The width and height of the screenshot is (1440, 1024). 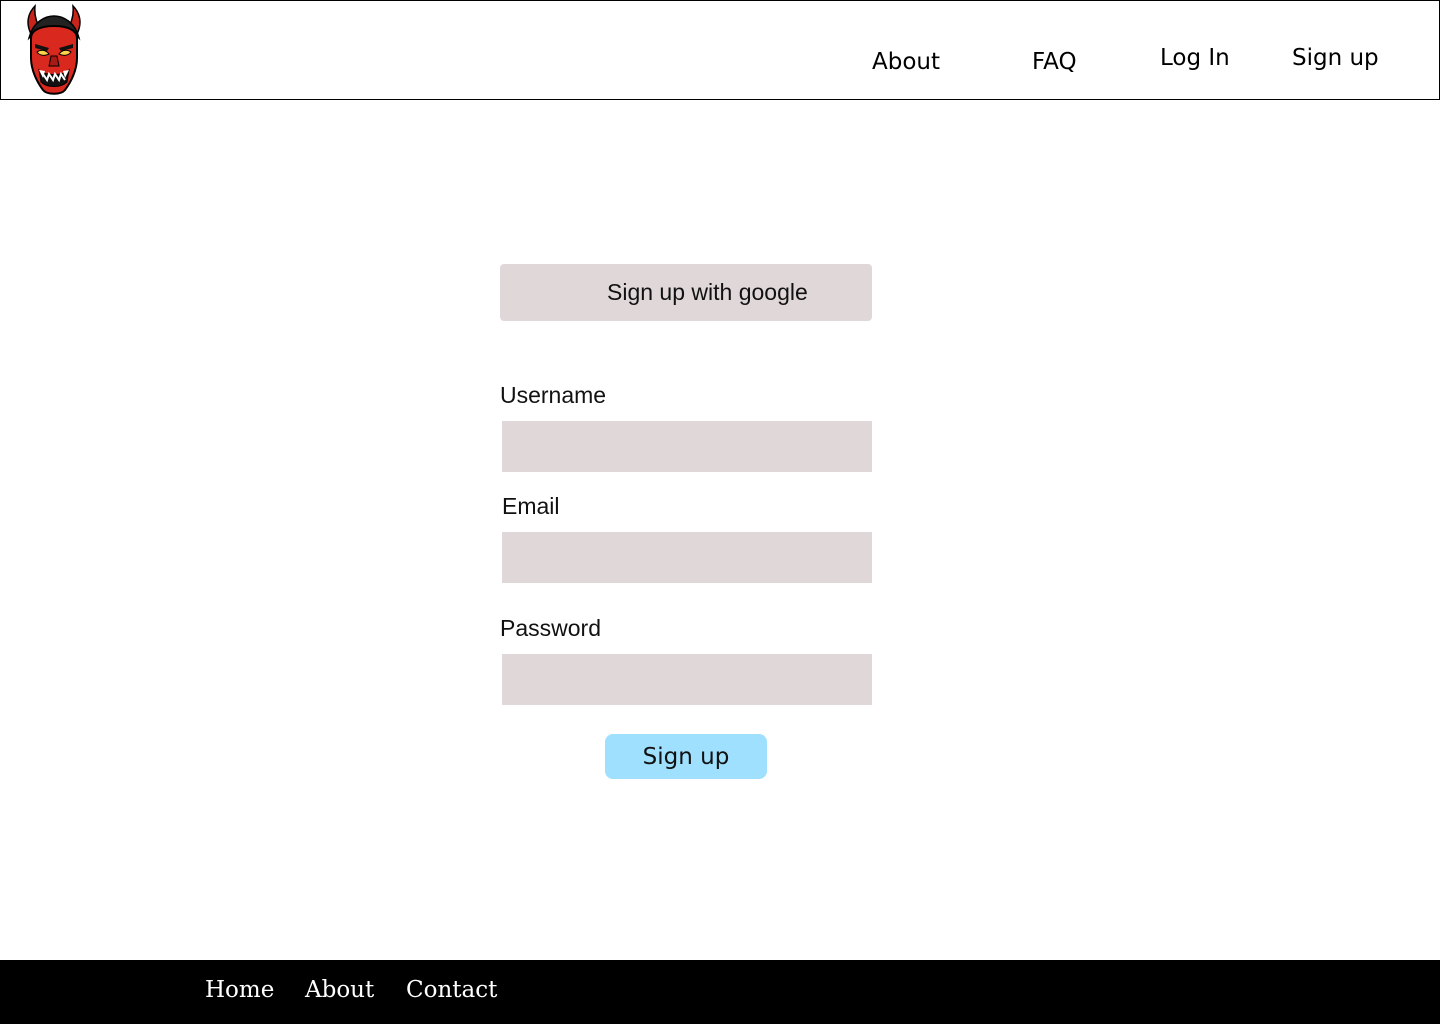 What do you see at coordinates (550, 628) in the screenshot?
I see `password-label: Password` at bounding box center [550, 628].